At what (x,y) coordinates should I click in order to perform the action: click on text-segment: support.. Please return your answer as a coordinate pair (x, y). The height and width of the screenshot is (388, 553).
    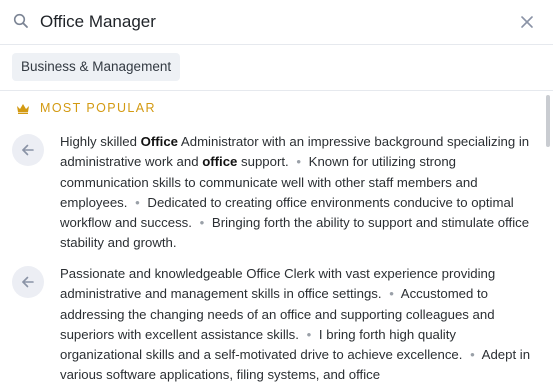
    Looking at the image, I should click on (263, 162).